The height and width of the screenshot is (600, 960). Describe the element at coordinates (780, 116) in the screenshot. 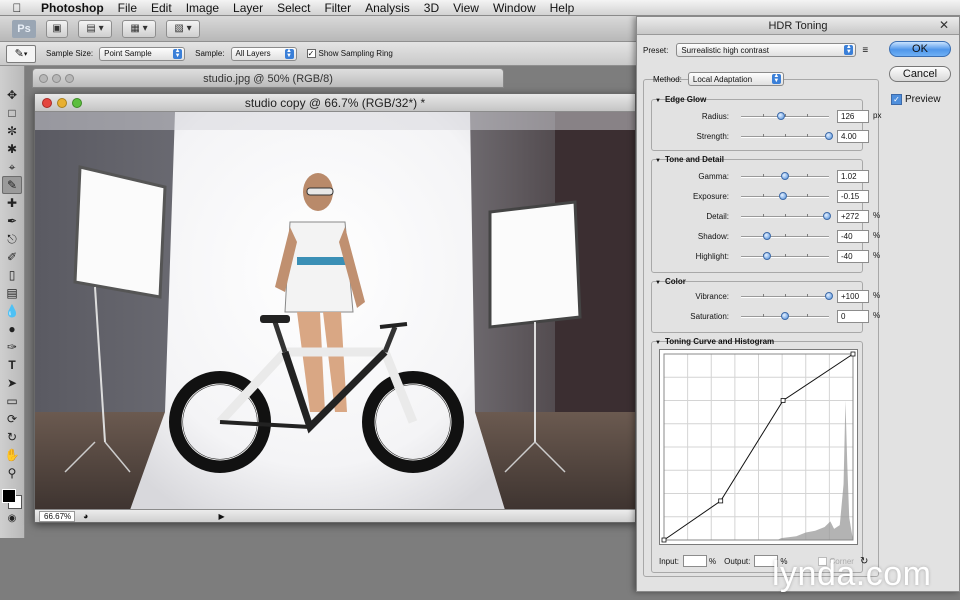

I see `radius-slider-knob` at that location.